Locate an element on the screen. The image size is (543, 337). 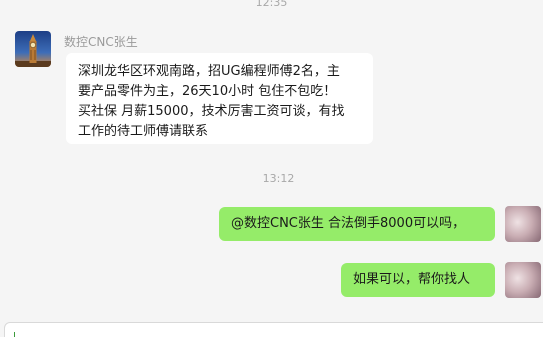
outgoing-message-bubble: @数控CNC张生 合法倒手8000可以吗， is located at coordinates (357, 224).